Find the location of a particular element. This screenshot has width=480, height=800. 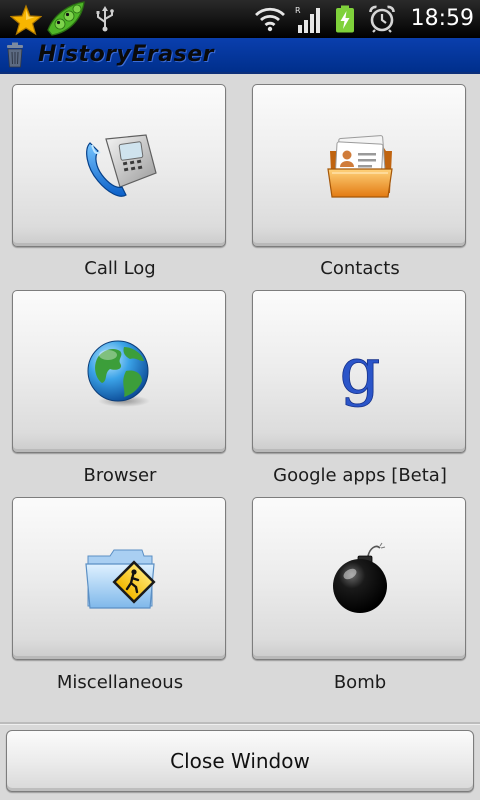

status-bar: R 18:59 is located at coordinates (240, 19).